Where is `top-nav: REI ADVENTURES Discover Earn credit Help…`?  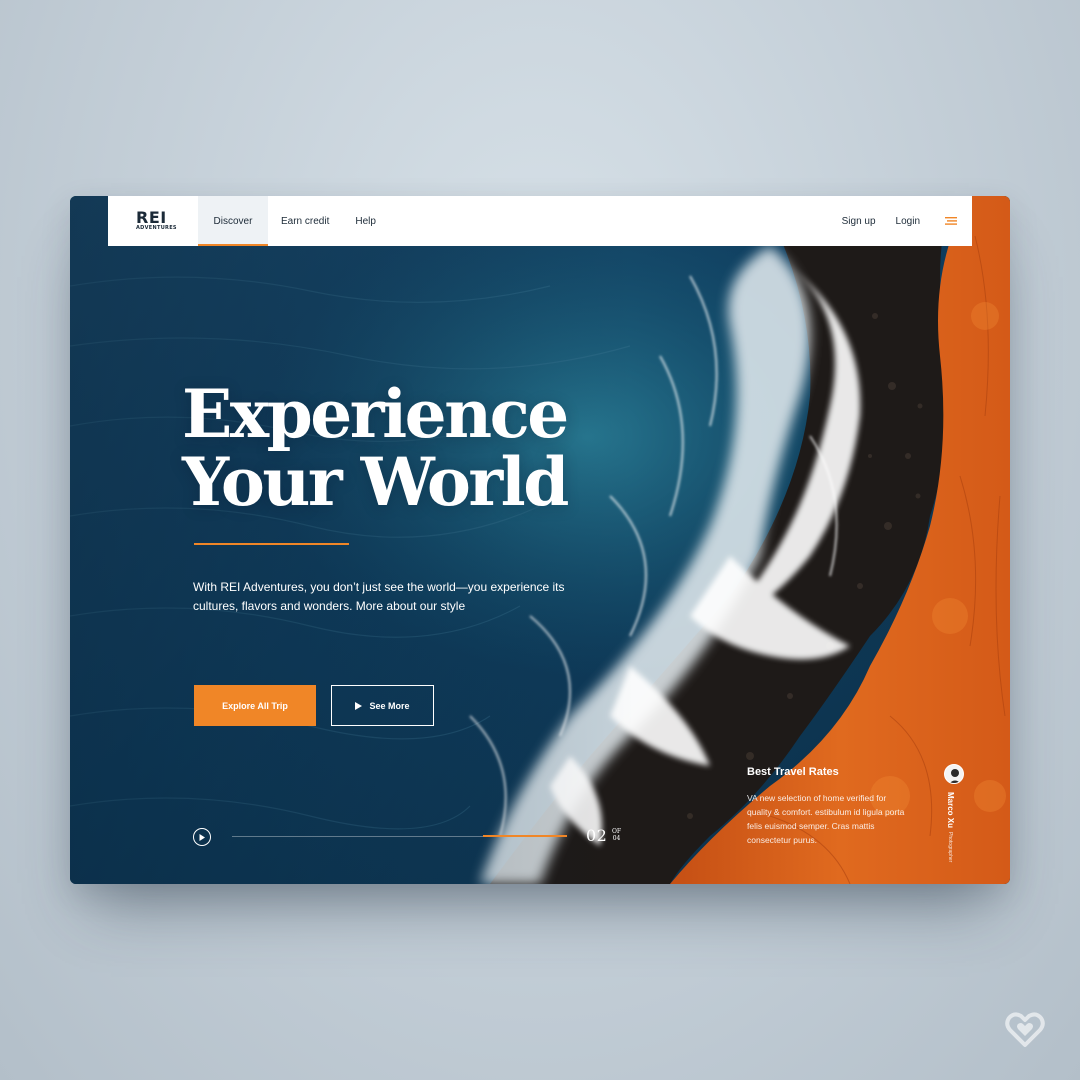 top-nav: REI ADVENTURES Discover Earn credit Help… is located at coordinates (540, 221).